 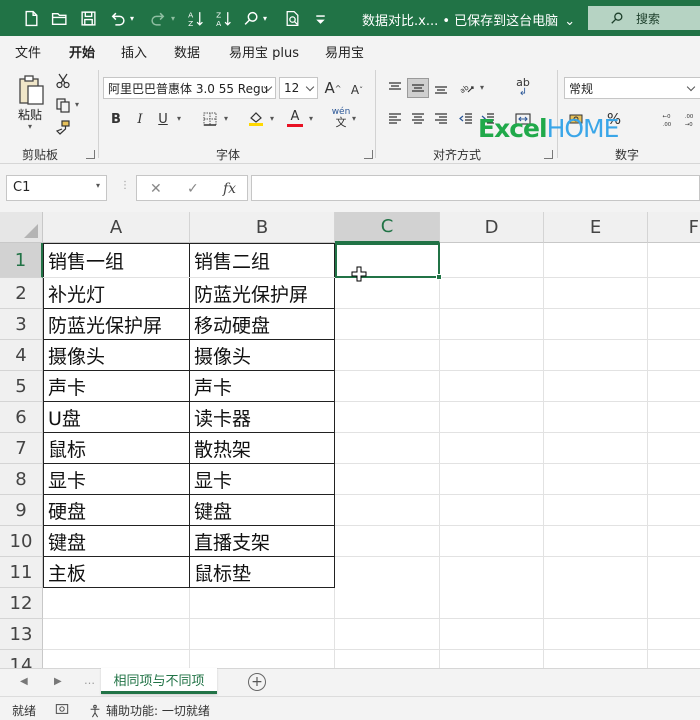 What do you see at coordinates (644, 18) in the screenshot?
I see `search-box: 搜索` at bounding box center [644, 18].